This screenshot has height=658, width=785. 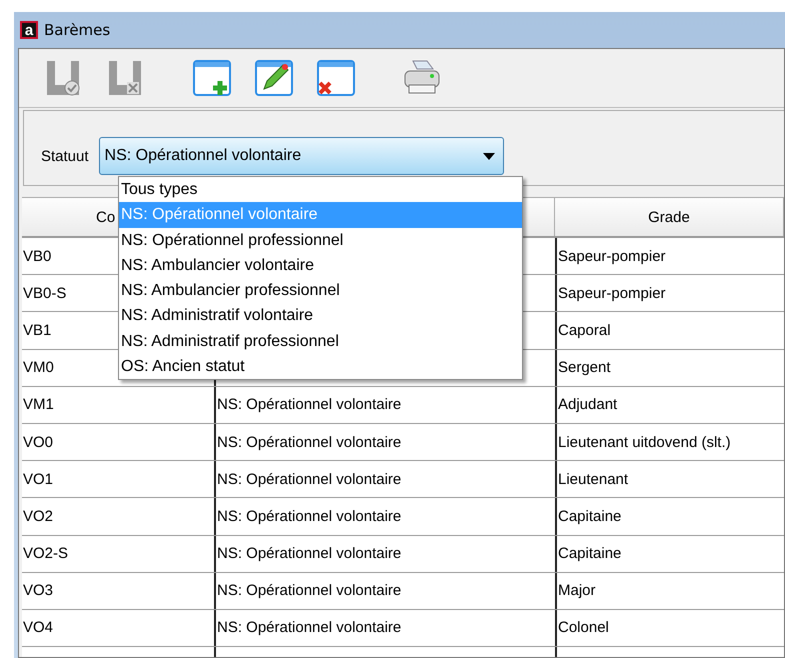 I want to click on statuut-label: Statuut, so click(x=65, y=156).